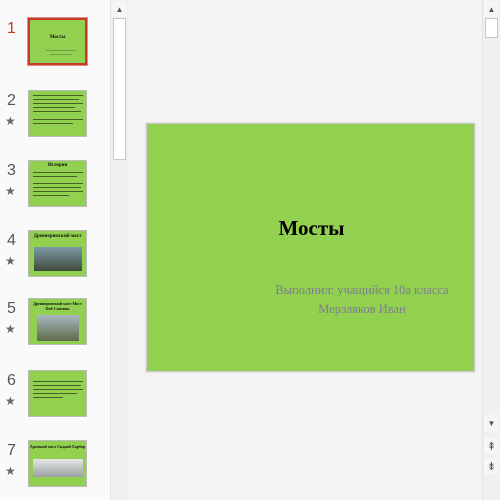 This screenshot has width=500, height=500. Describe the element at coordinates (491, 466) in the screenshot. I see `next-slide-icon: ⇟` at that location.